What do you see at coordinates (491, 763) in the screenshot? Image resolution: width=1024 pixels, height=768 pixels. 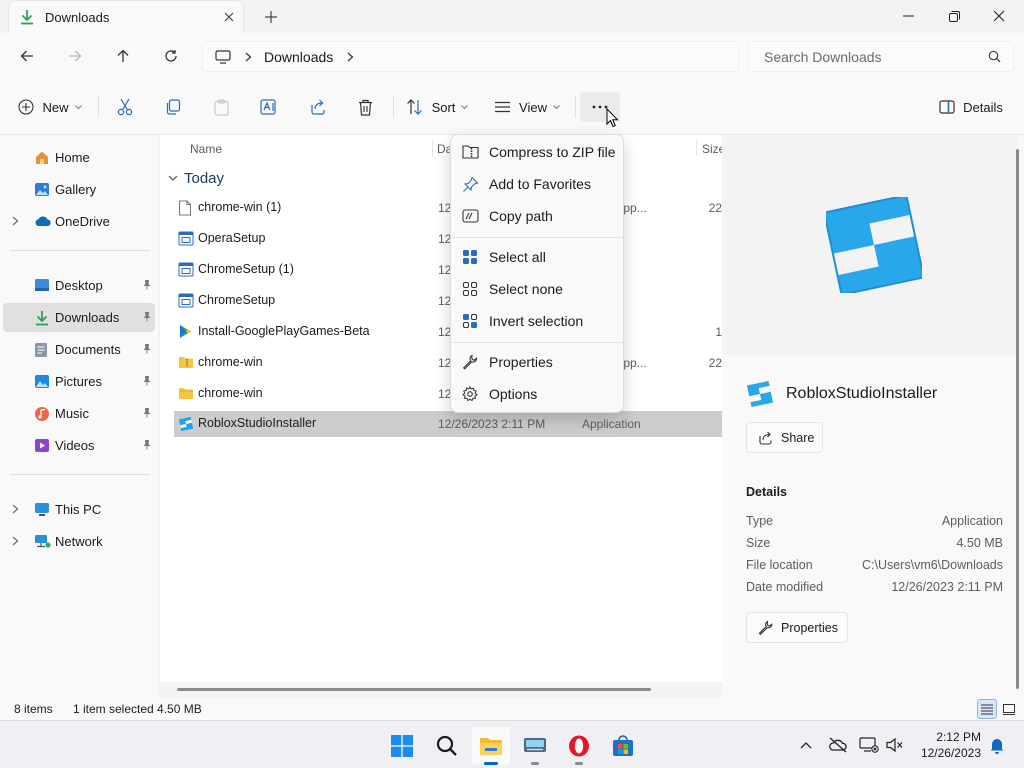 I see `active-indicator` at bounding box center [491, 763].